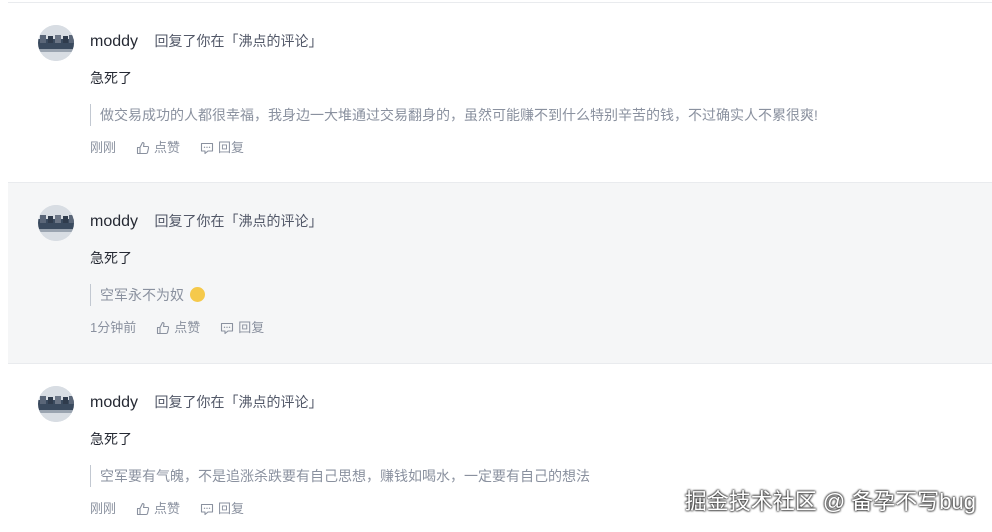 This screenshot has height=532, width=992. Describe the element at coordinates (830, 501) in the screenshot. I see `watermark: 掘金技术社区 @ 备孕不写bug` at that location.